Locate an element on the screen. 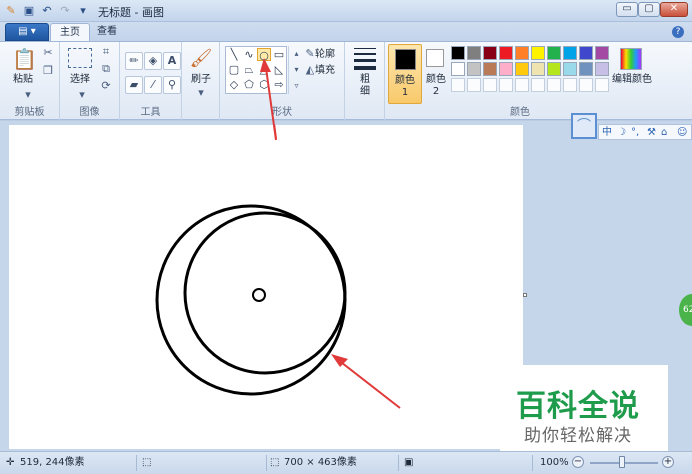 This screenshot has width=692, height=474. paste-dropdown-icon: ▾ is located at coordinates (28, 96).